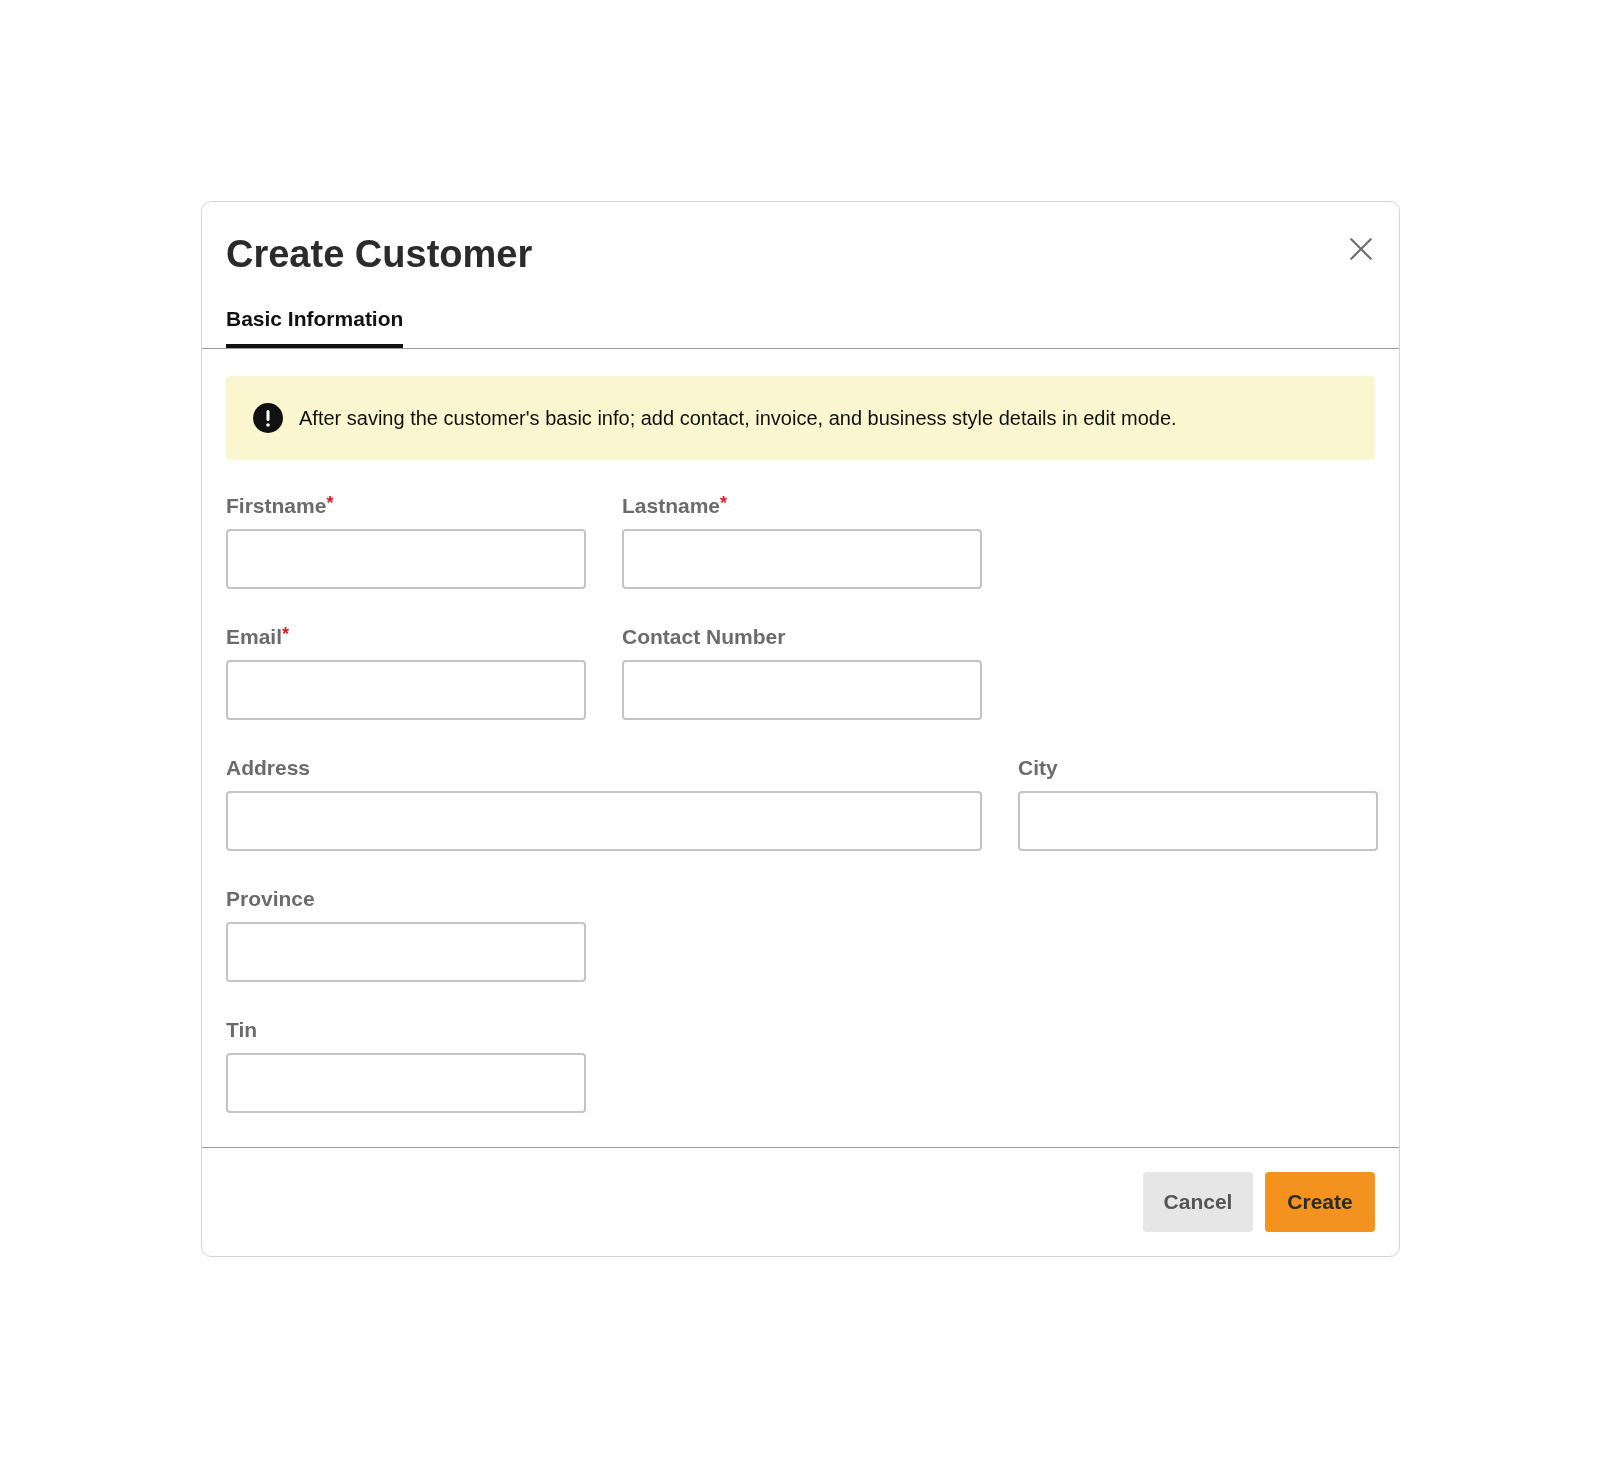  What do you see at coordinates (1198, 1202) in the screenshot?
I see `cancel-button: Cancel` at bounding box center [1198, 1202].